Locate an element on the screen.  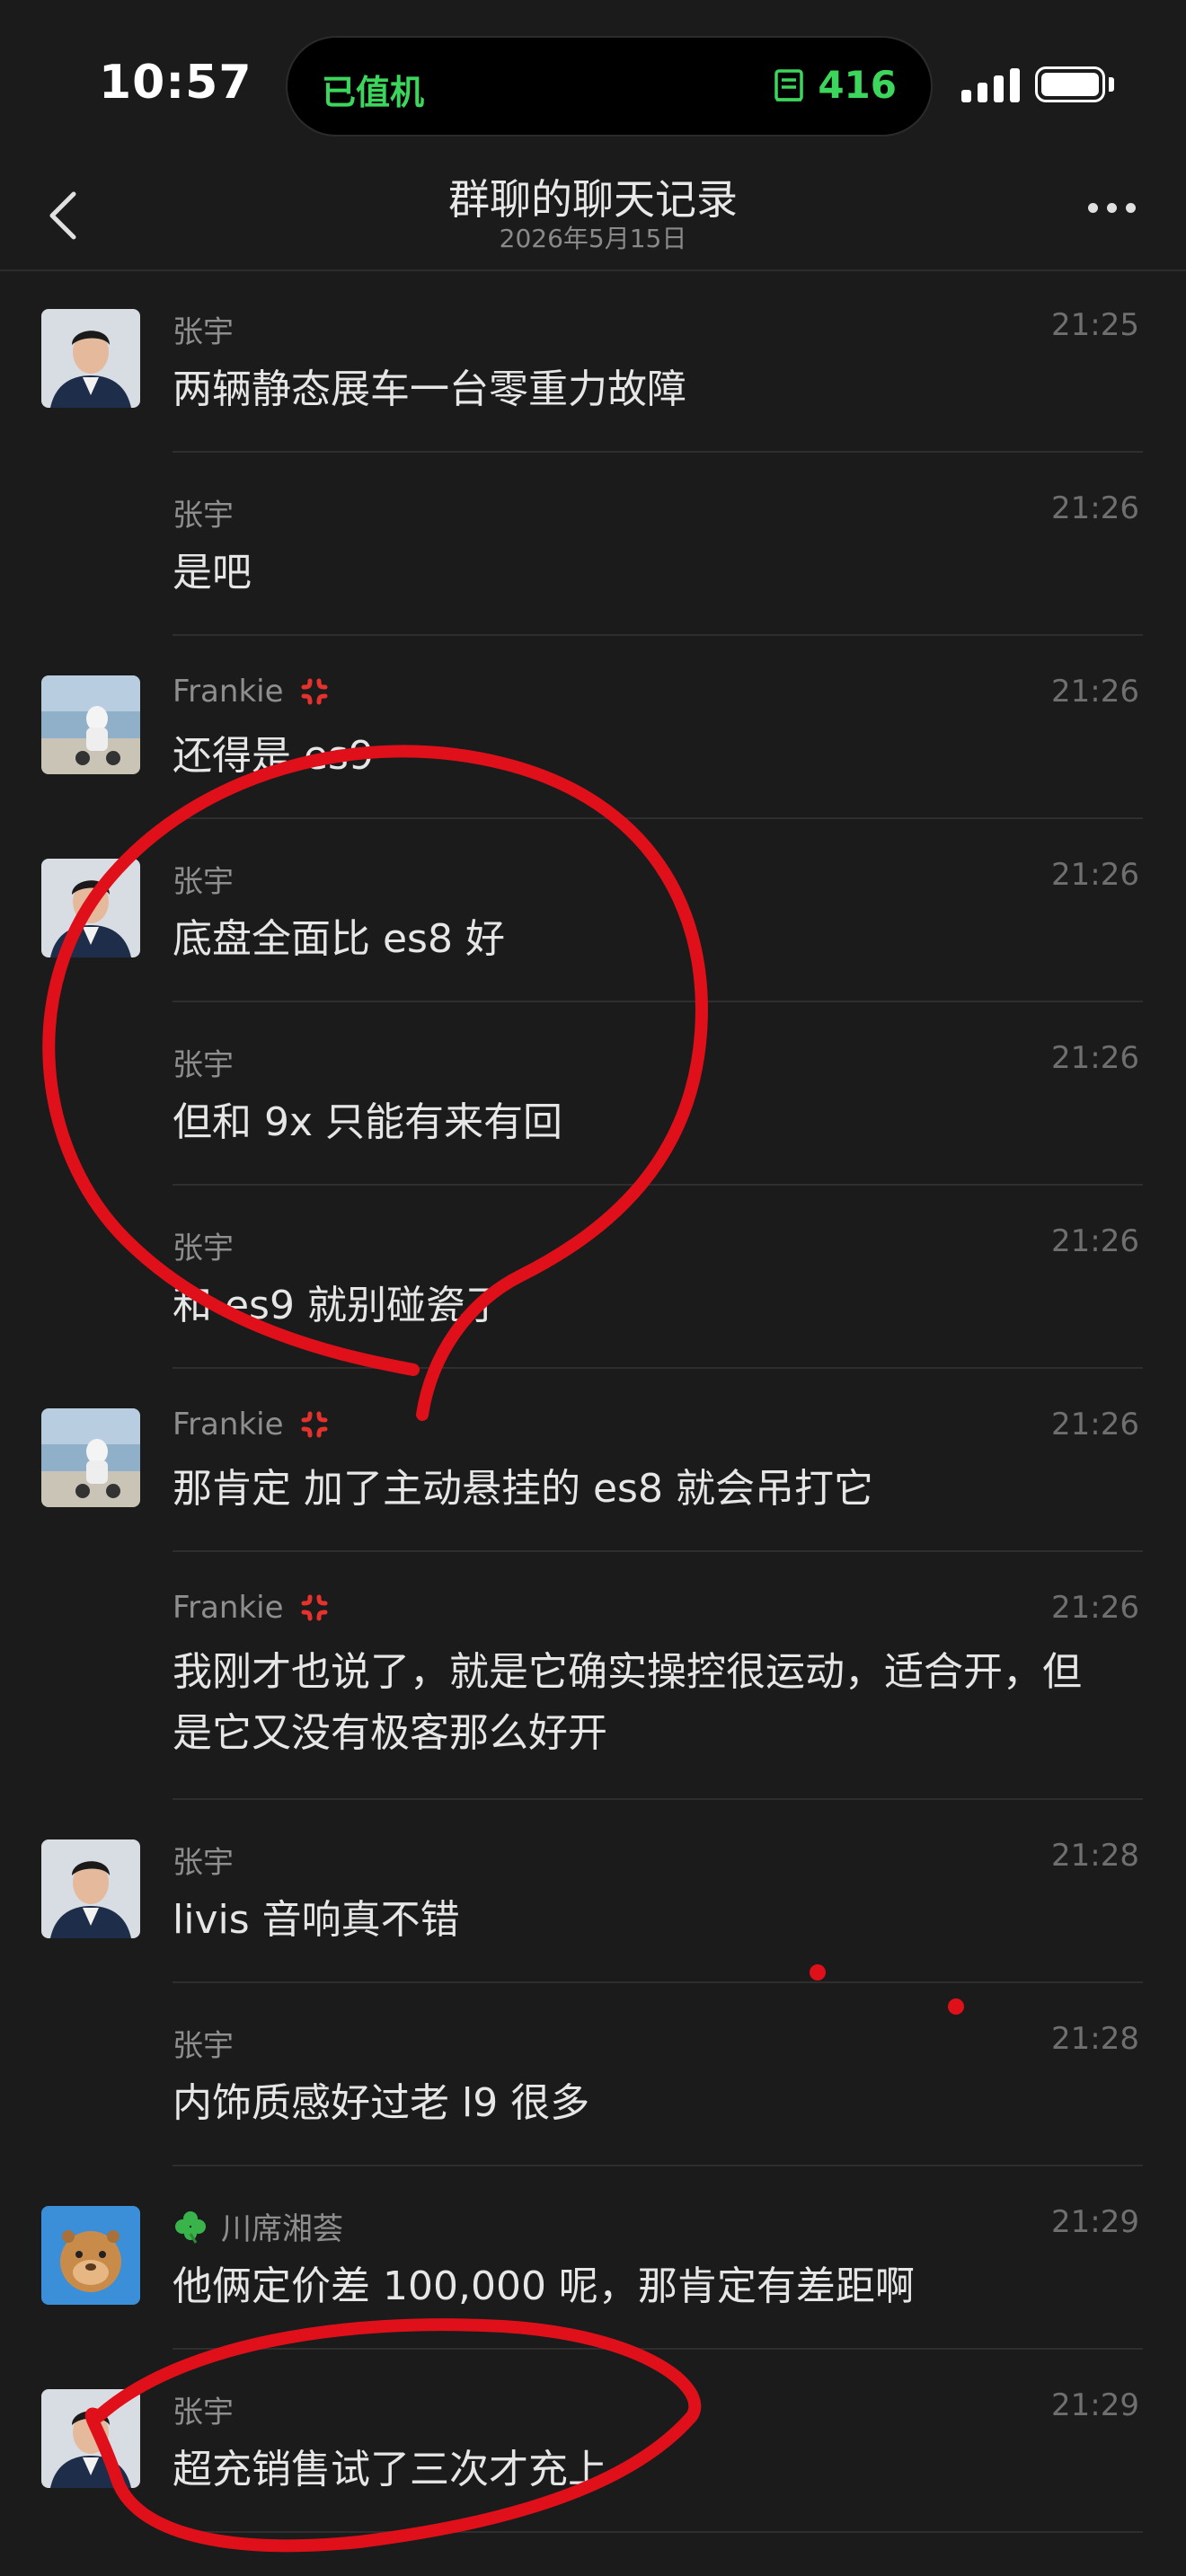
chat-message-row: 川席湘荟 21:29 他俩定价差 100,000 呢，那肯定有差距啊 is located at coordinates (593, 2258).